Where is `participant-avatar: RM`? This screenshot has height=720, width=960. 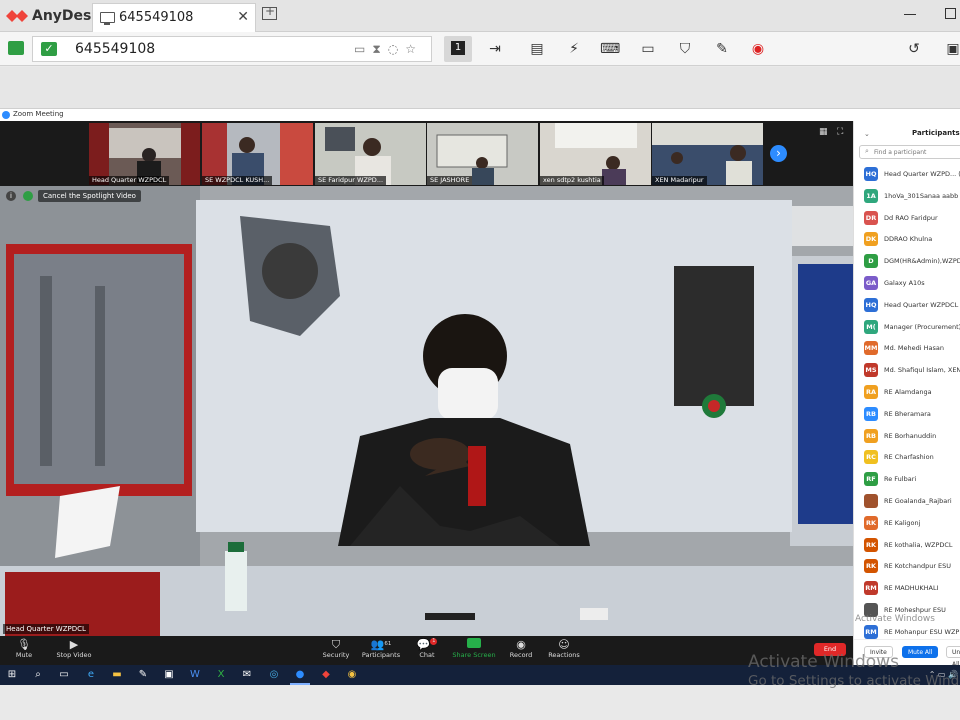 participant-avatar: RM is located at coordinates (871, 631).